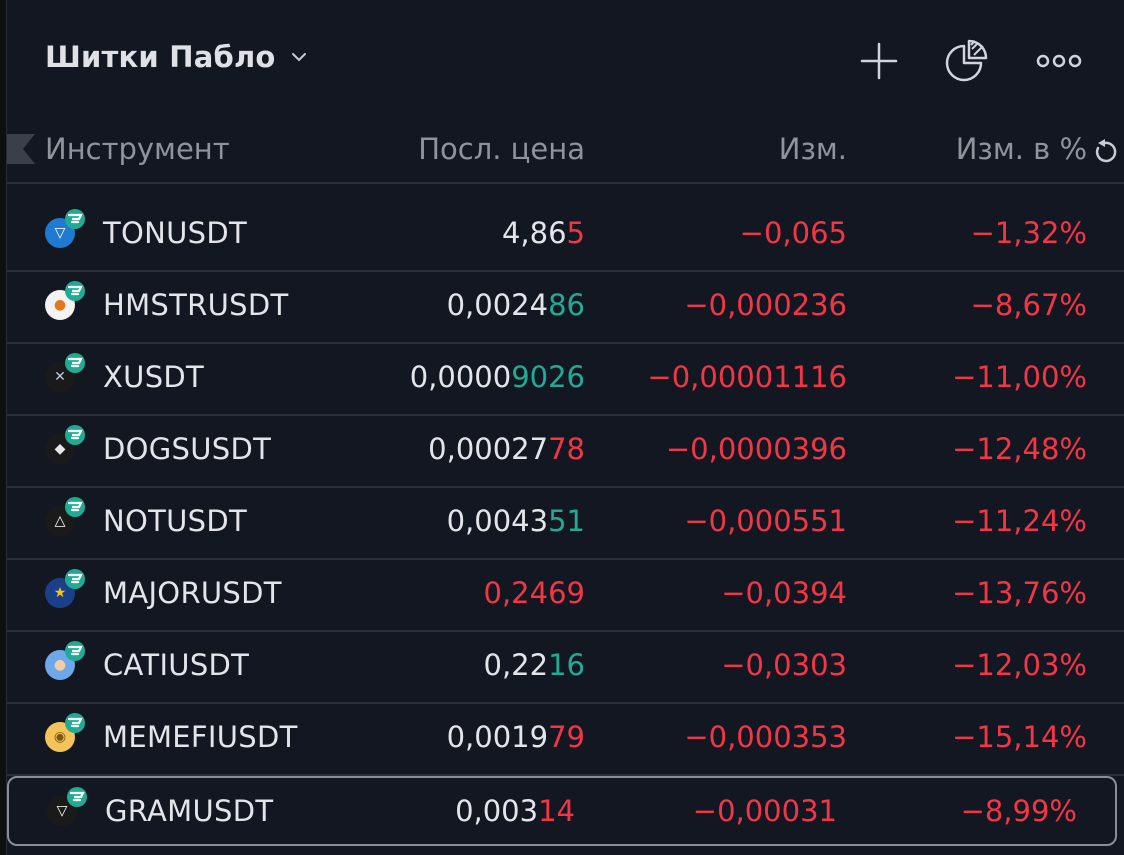 The image size is (1124, 855). I want to click on plus-icon, so click(879, 61).